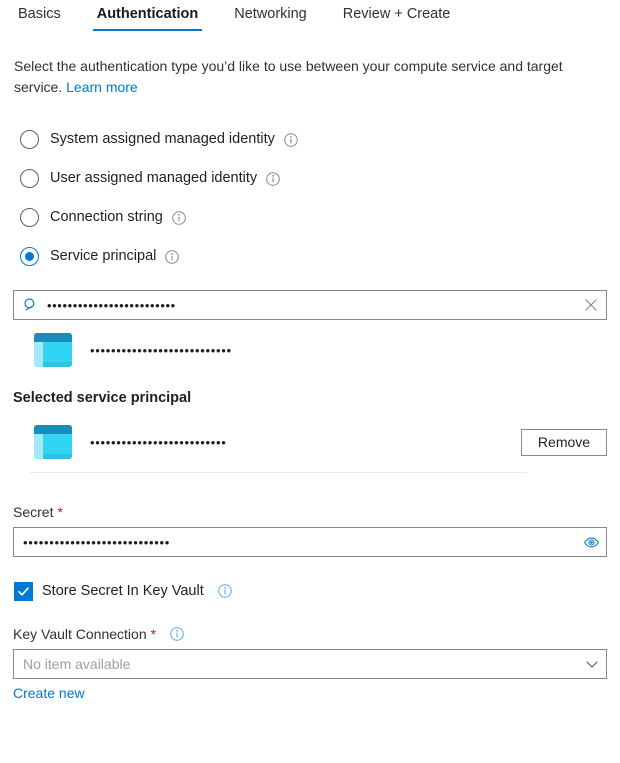 The image size is (620, 763). I want to click on key-vault-connection-label-text: Key Vault Connection, so click(80, 634).